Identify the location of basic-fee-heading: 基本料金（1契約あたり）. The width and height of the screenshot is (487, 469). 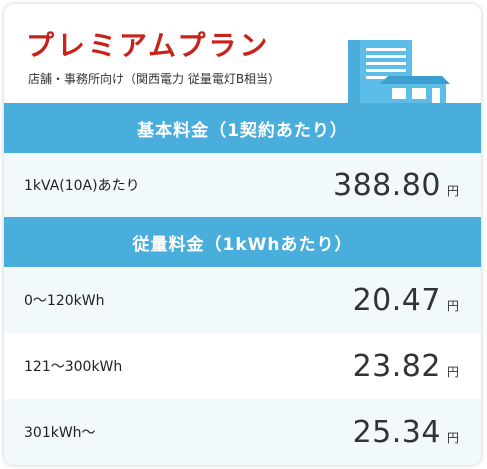
(242, 128).